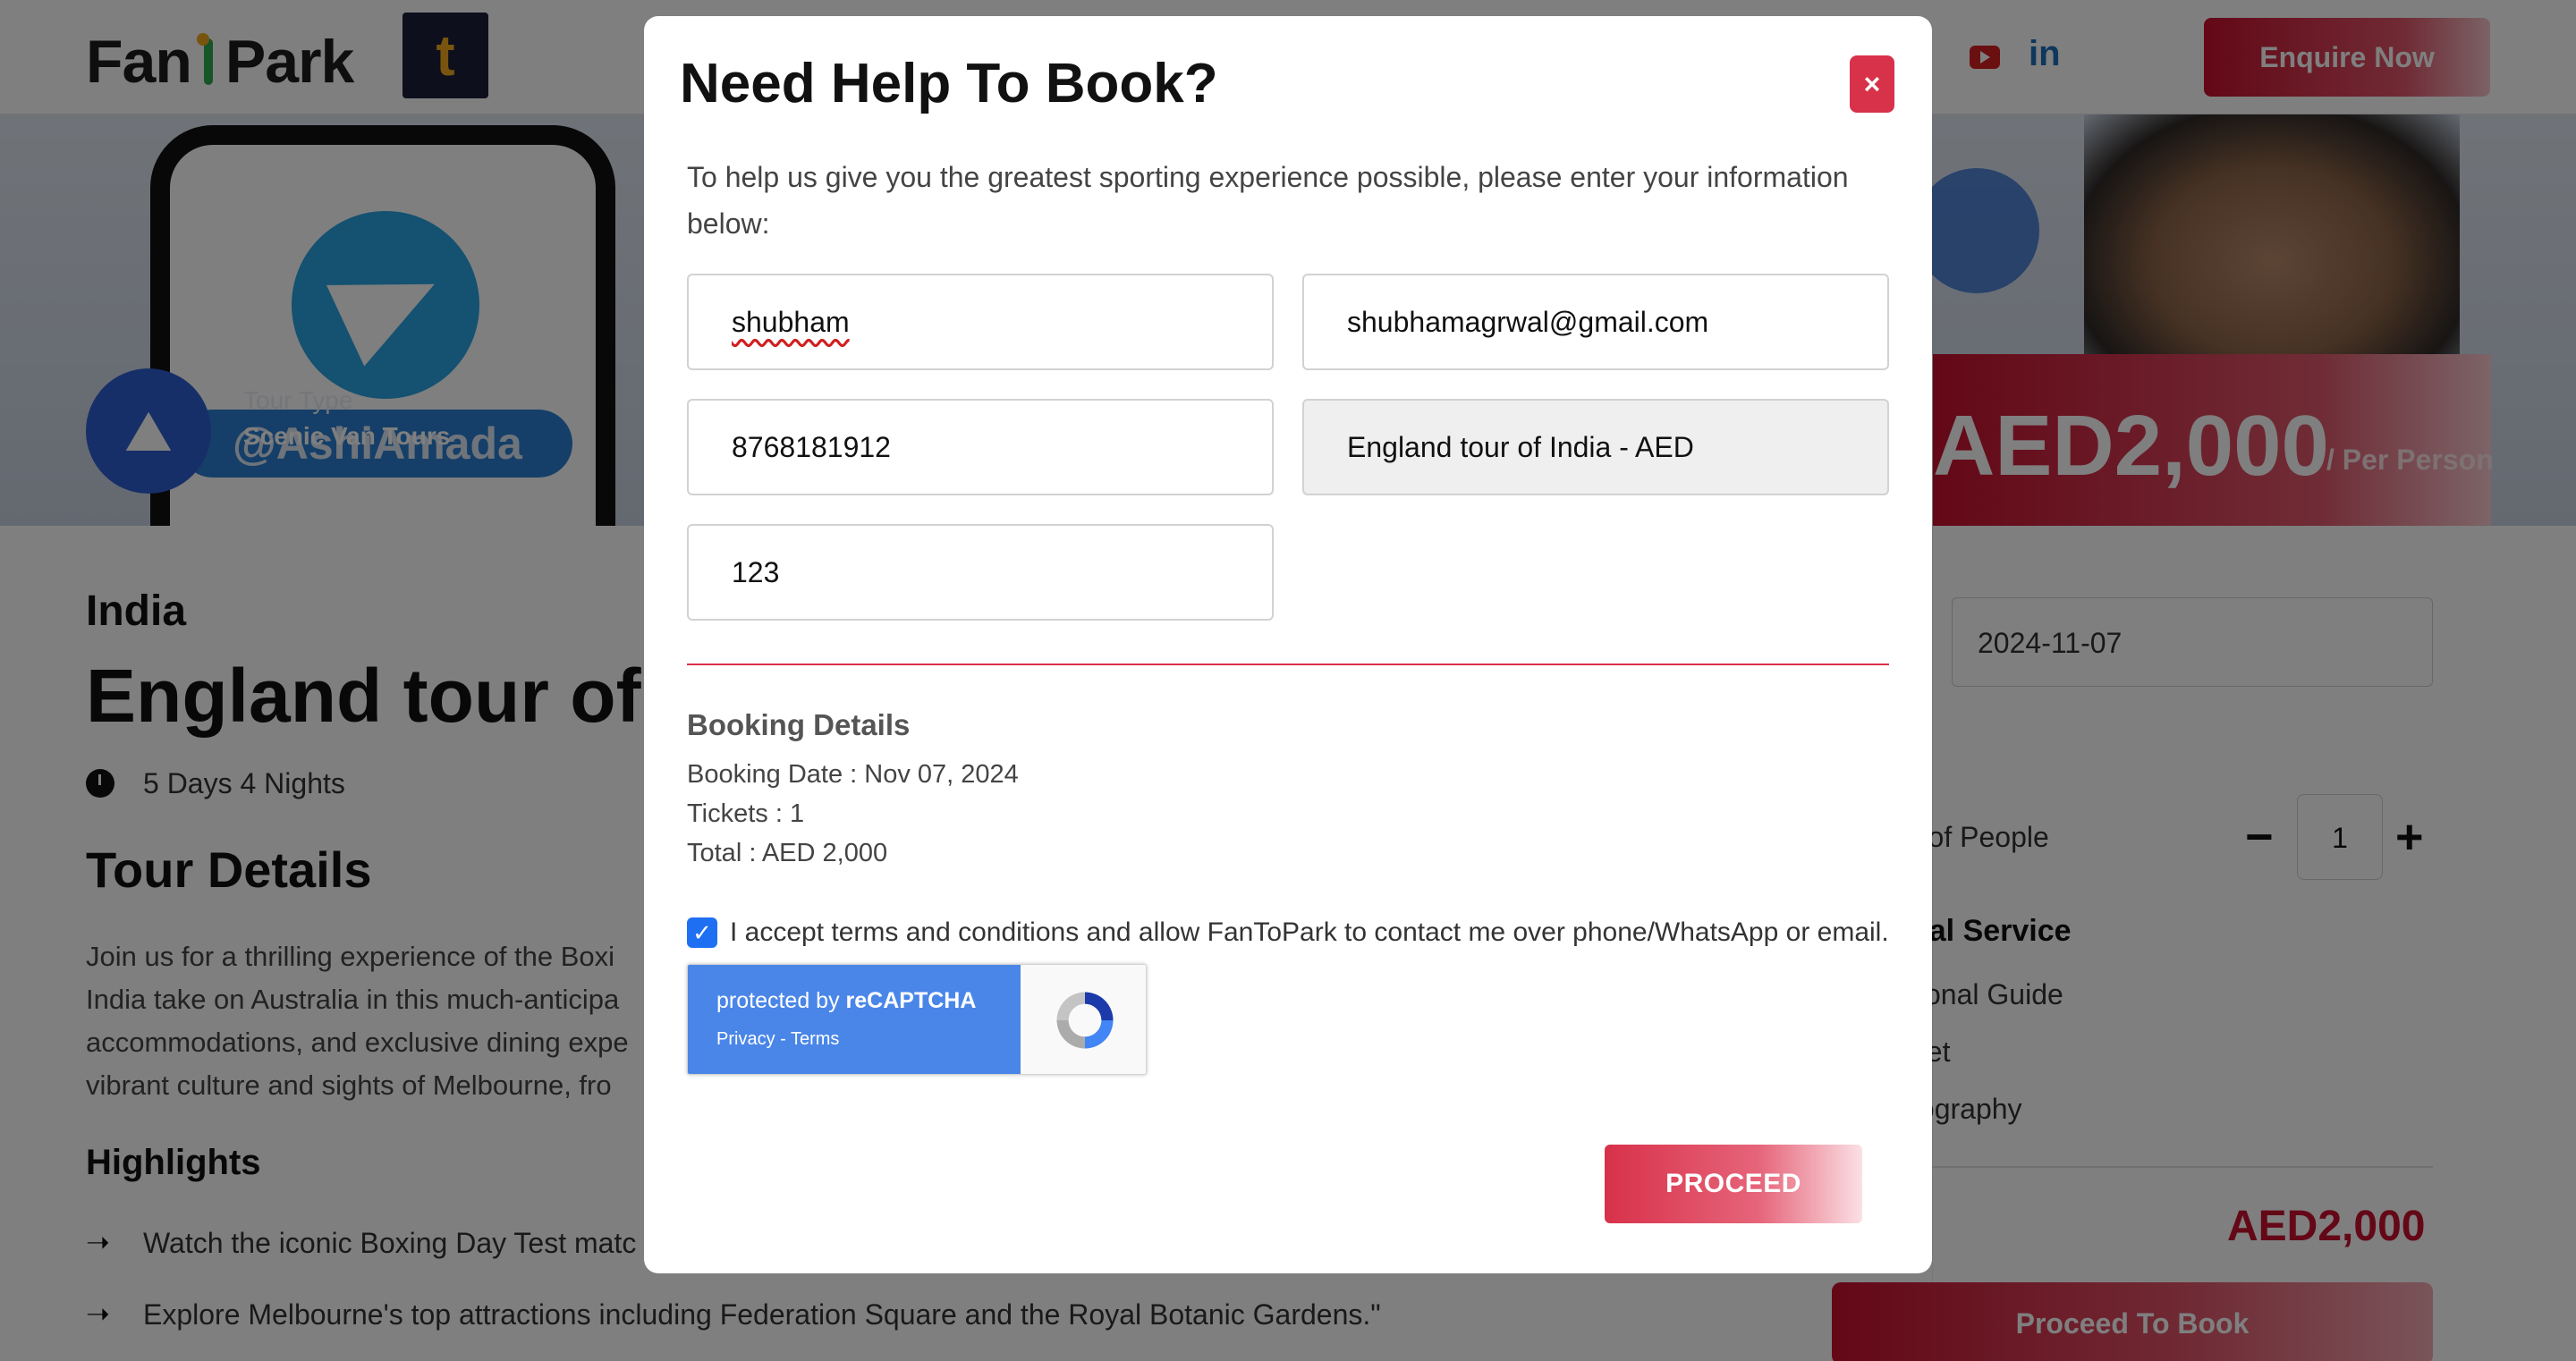 The height and width of the screenshot is (1361, 2576). What do you see at coordinates (1528, 322) in the screenshot?
I see `email-field-value: shubhamagrwal@gmail.com` at bounding box center [1528, 322].